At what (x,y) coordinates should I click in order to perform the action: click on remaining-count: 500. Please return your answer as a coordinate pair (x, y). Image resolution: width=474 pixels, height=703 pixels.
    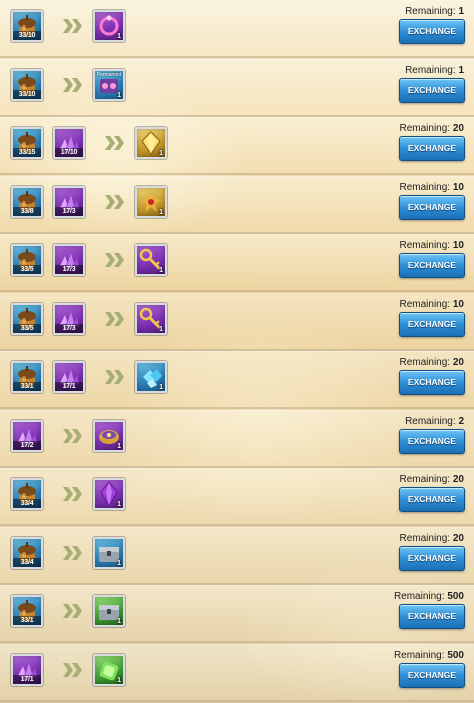
    Looking at the image, I should click on (455, 655).